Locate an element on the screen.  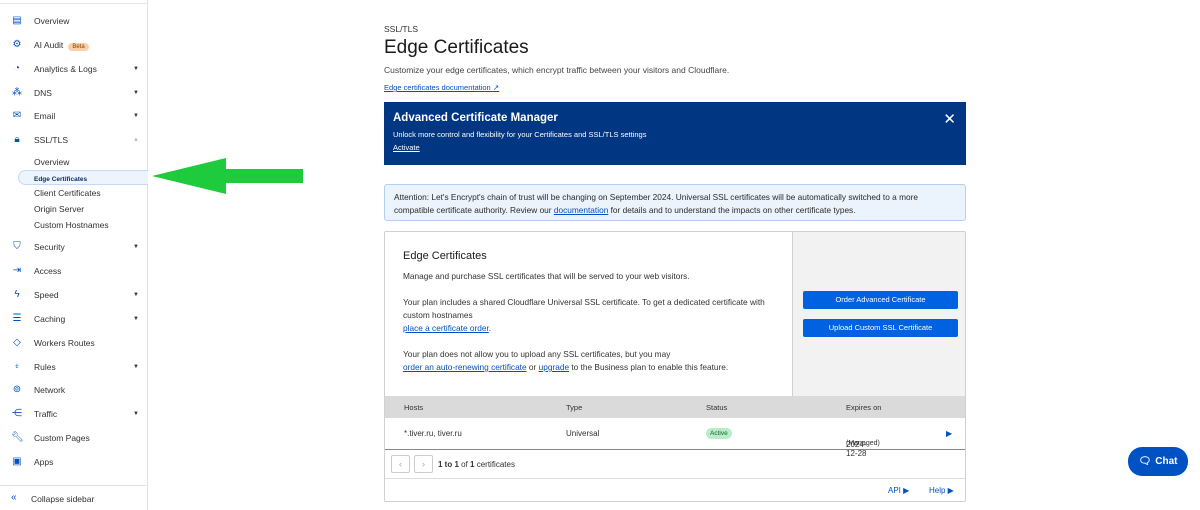
robot-icon: ⚙ is located at coordinates (17, 44).